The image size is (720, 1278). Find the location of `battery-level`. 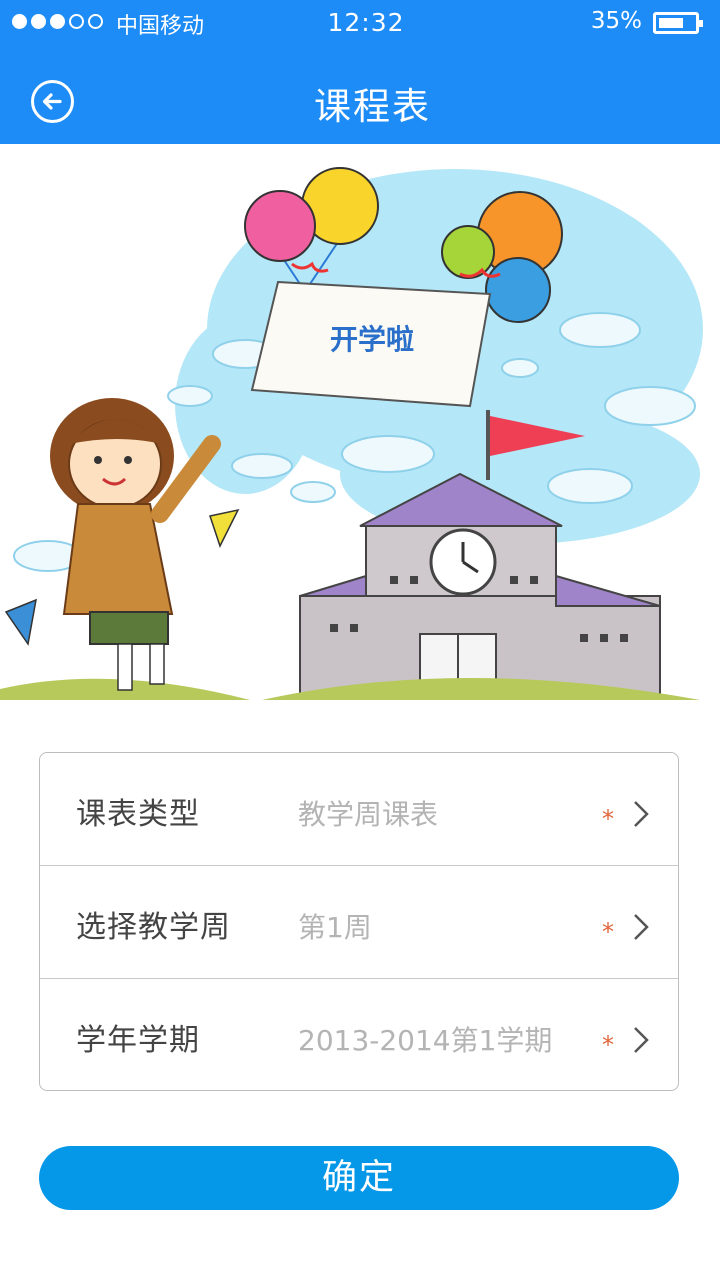

battery-level is located at coordinates (671, 23).